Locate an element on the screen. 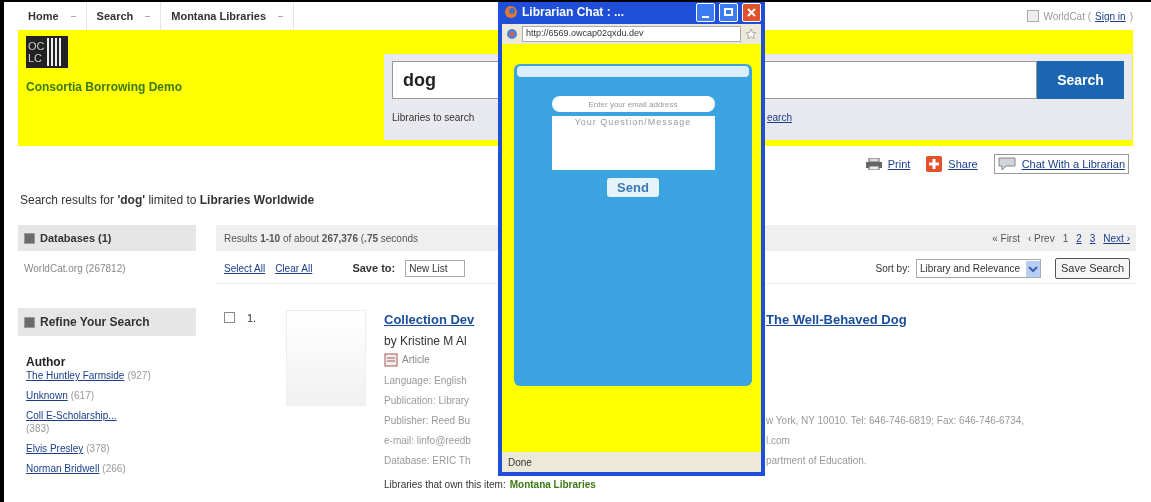 This screenshot has height=502, width=1151. page-link: 1 is located at coordinates (1065, 238).